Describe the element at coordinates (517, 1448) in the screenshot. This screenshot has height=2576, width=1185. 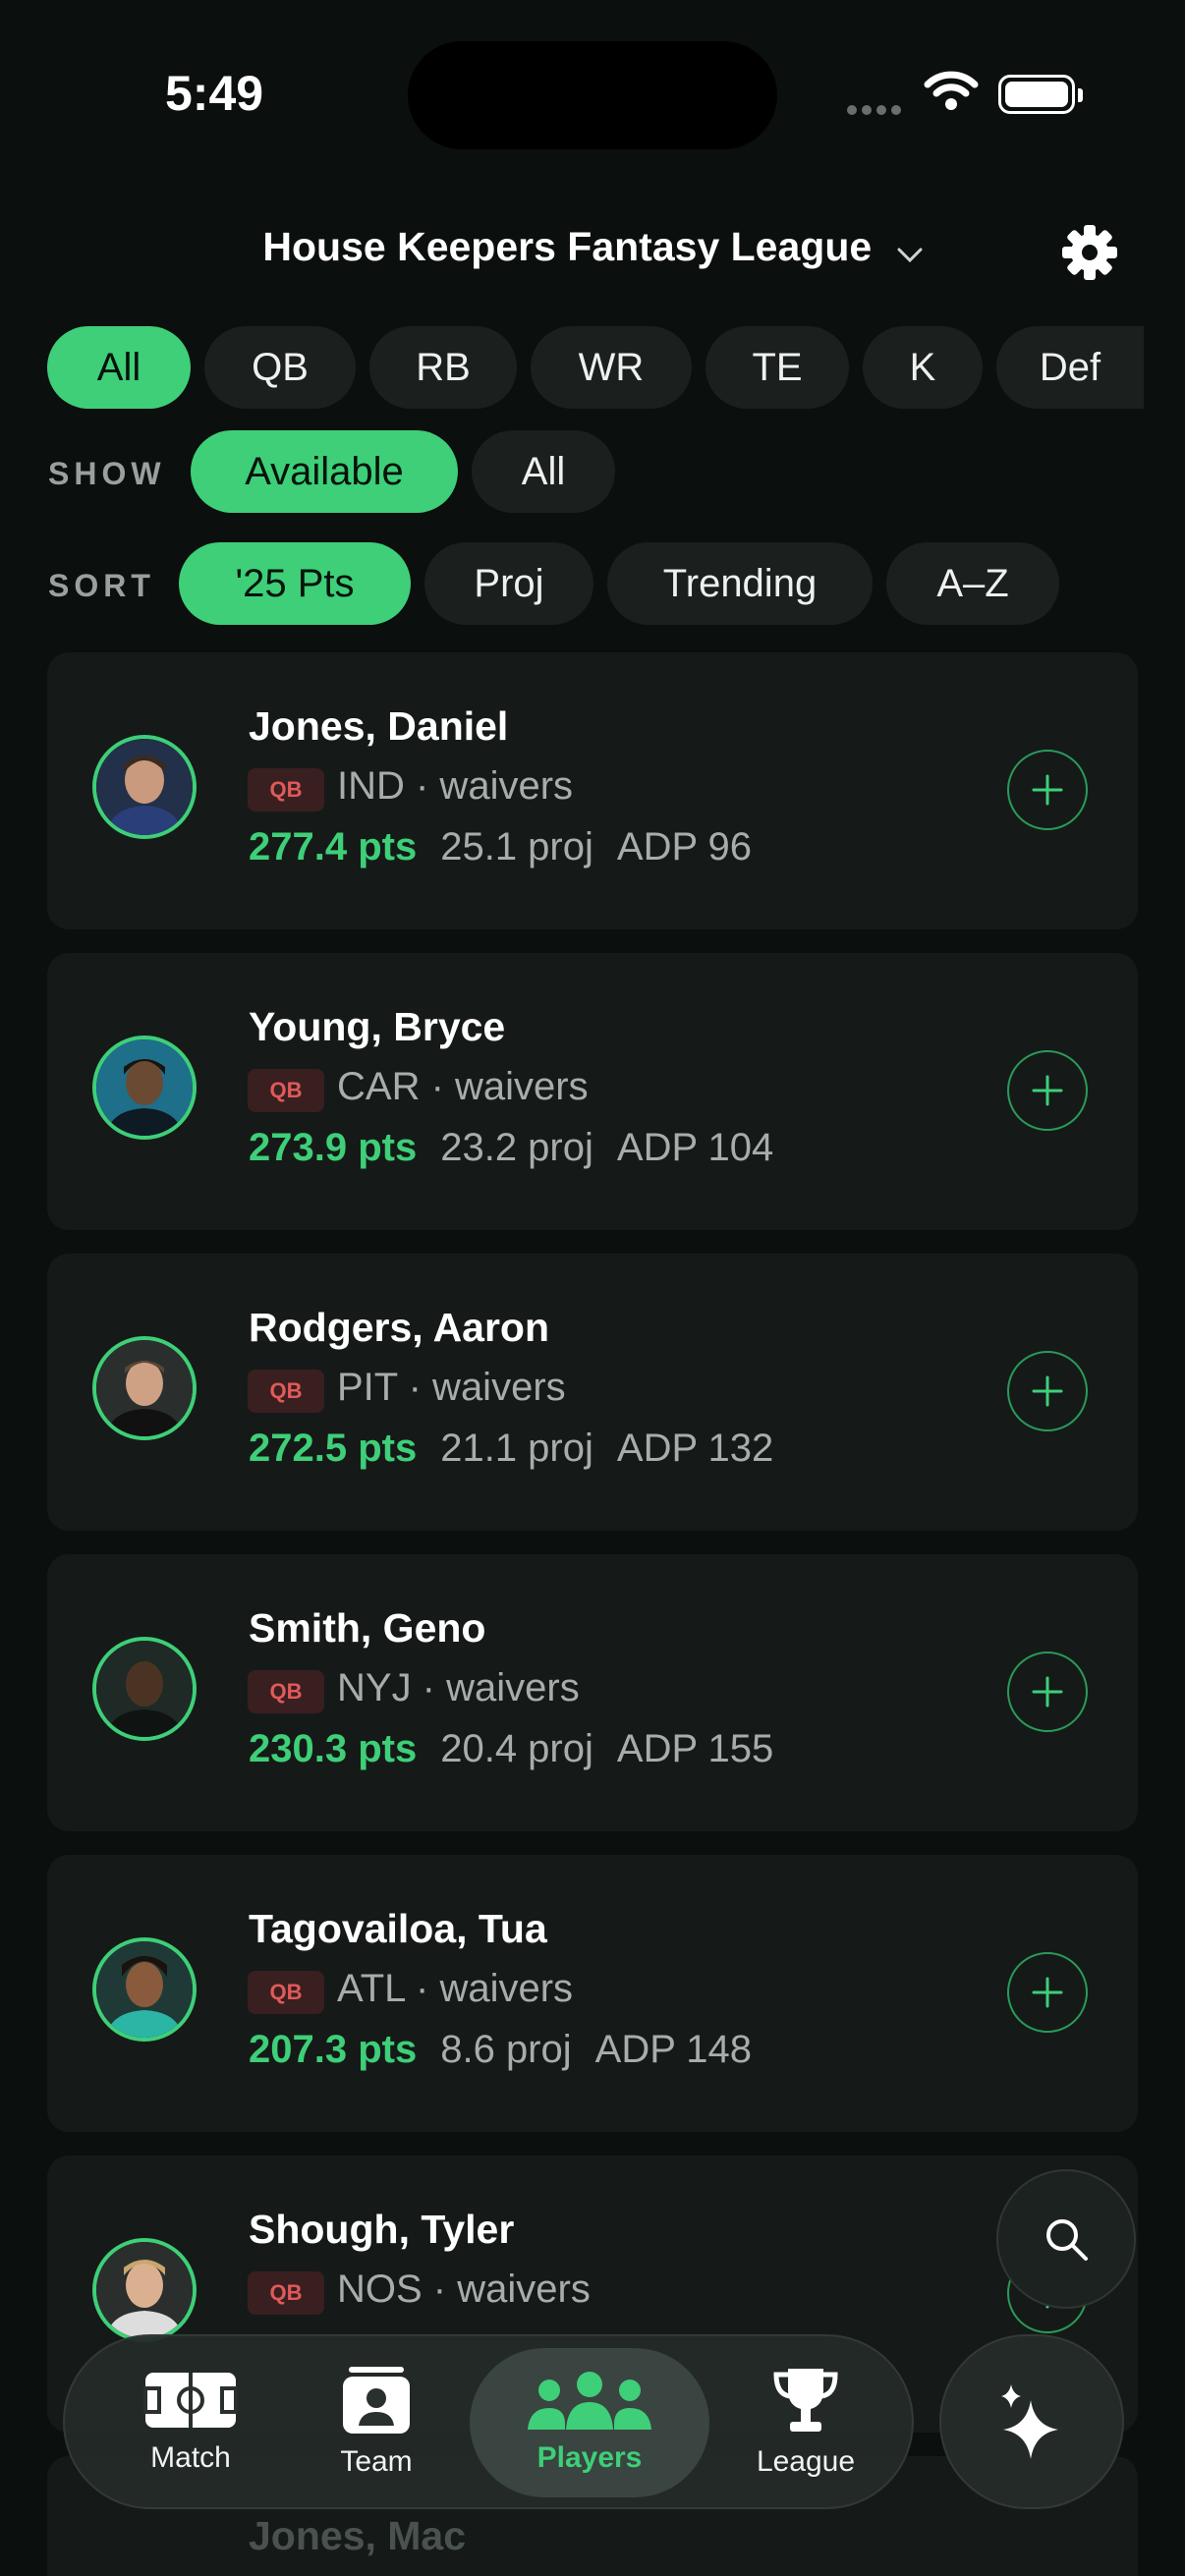
I see `projected-points: 21.1 proj` at that location.